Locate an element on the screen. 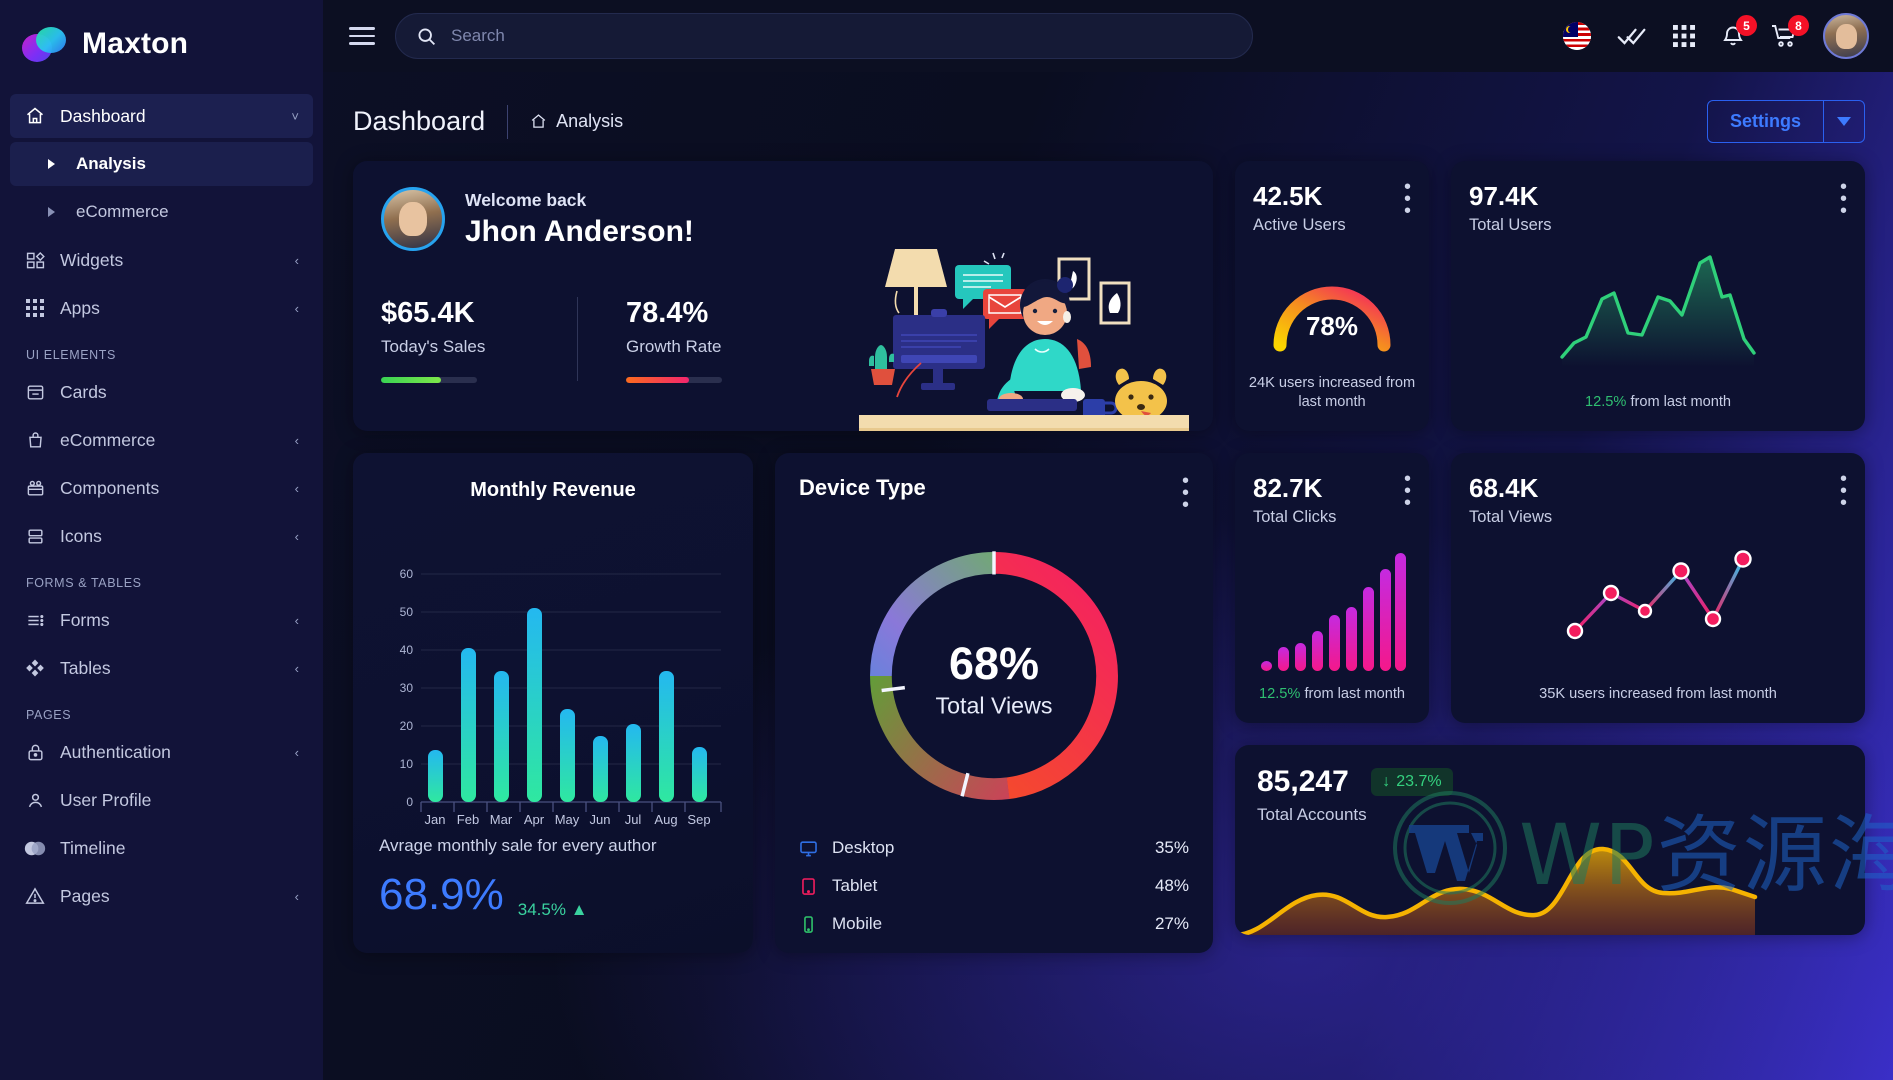 The height and width of the screenshot is (1080, 1893). stat-growth-rate: 78.4% Growth Rate is located at coordinates (724, 340).